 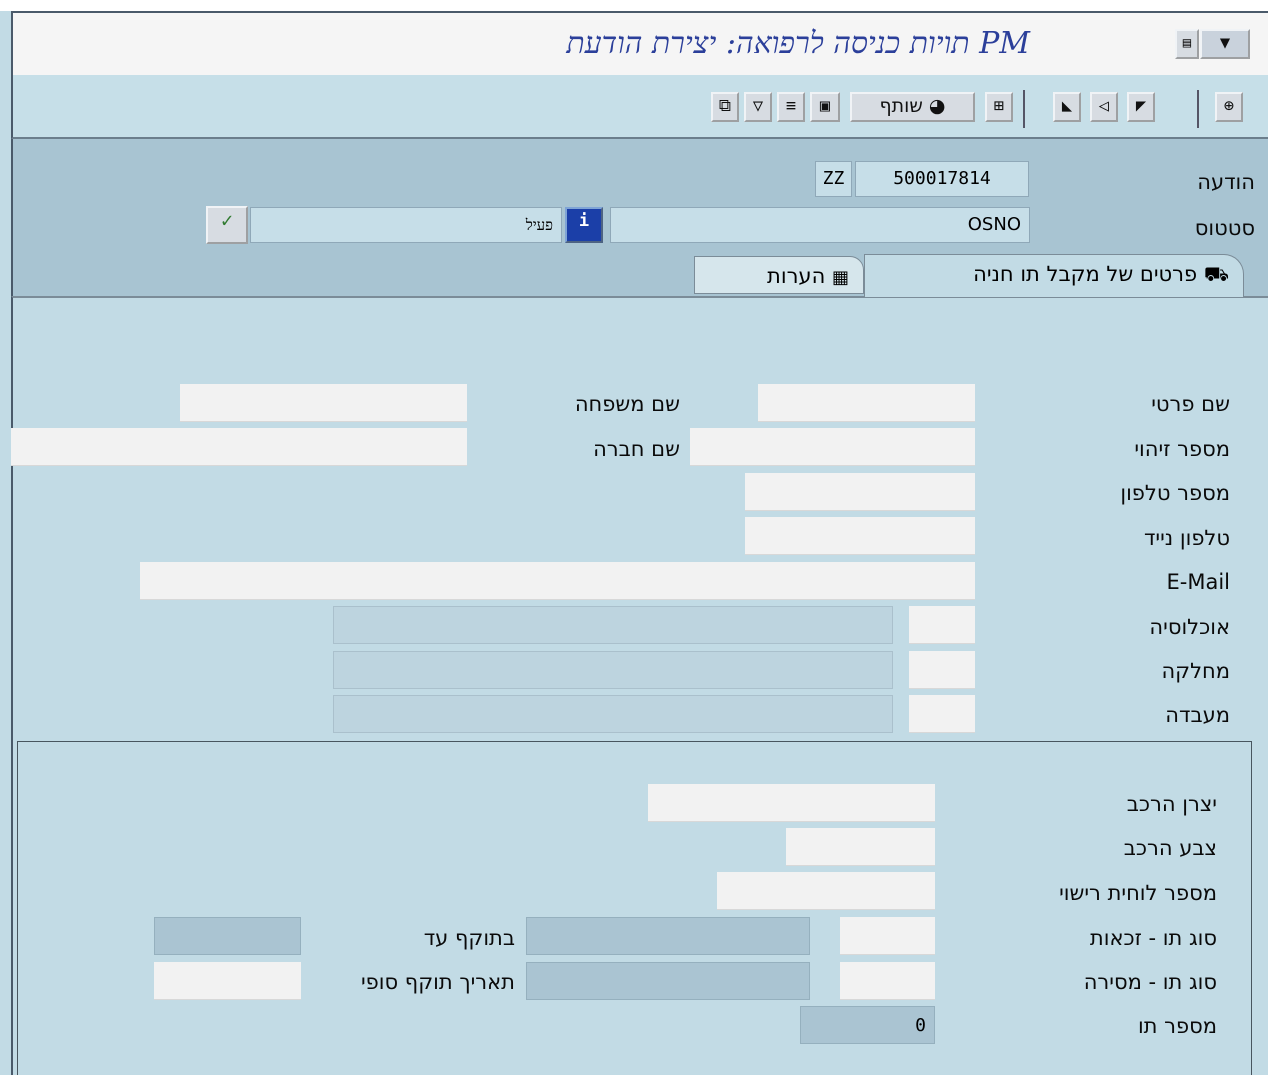 I want to click on delivery-type-label: סוג תו - מסירה, so click(x=1150, y=982).